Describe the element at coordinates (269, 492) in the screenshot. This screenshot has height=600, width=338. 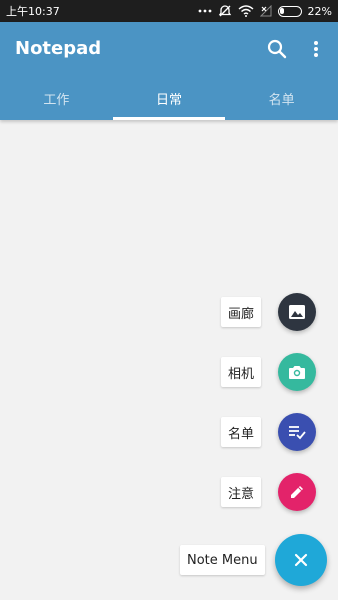
I see `fab-item-note: 注意` at that location.